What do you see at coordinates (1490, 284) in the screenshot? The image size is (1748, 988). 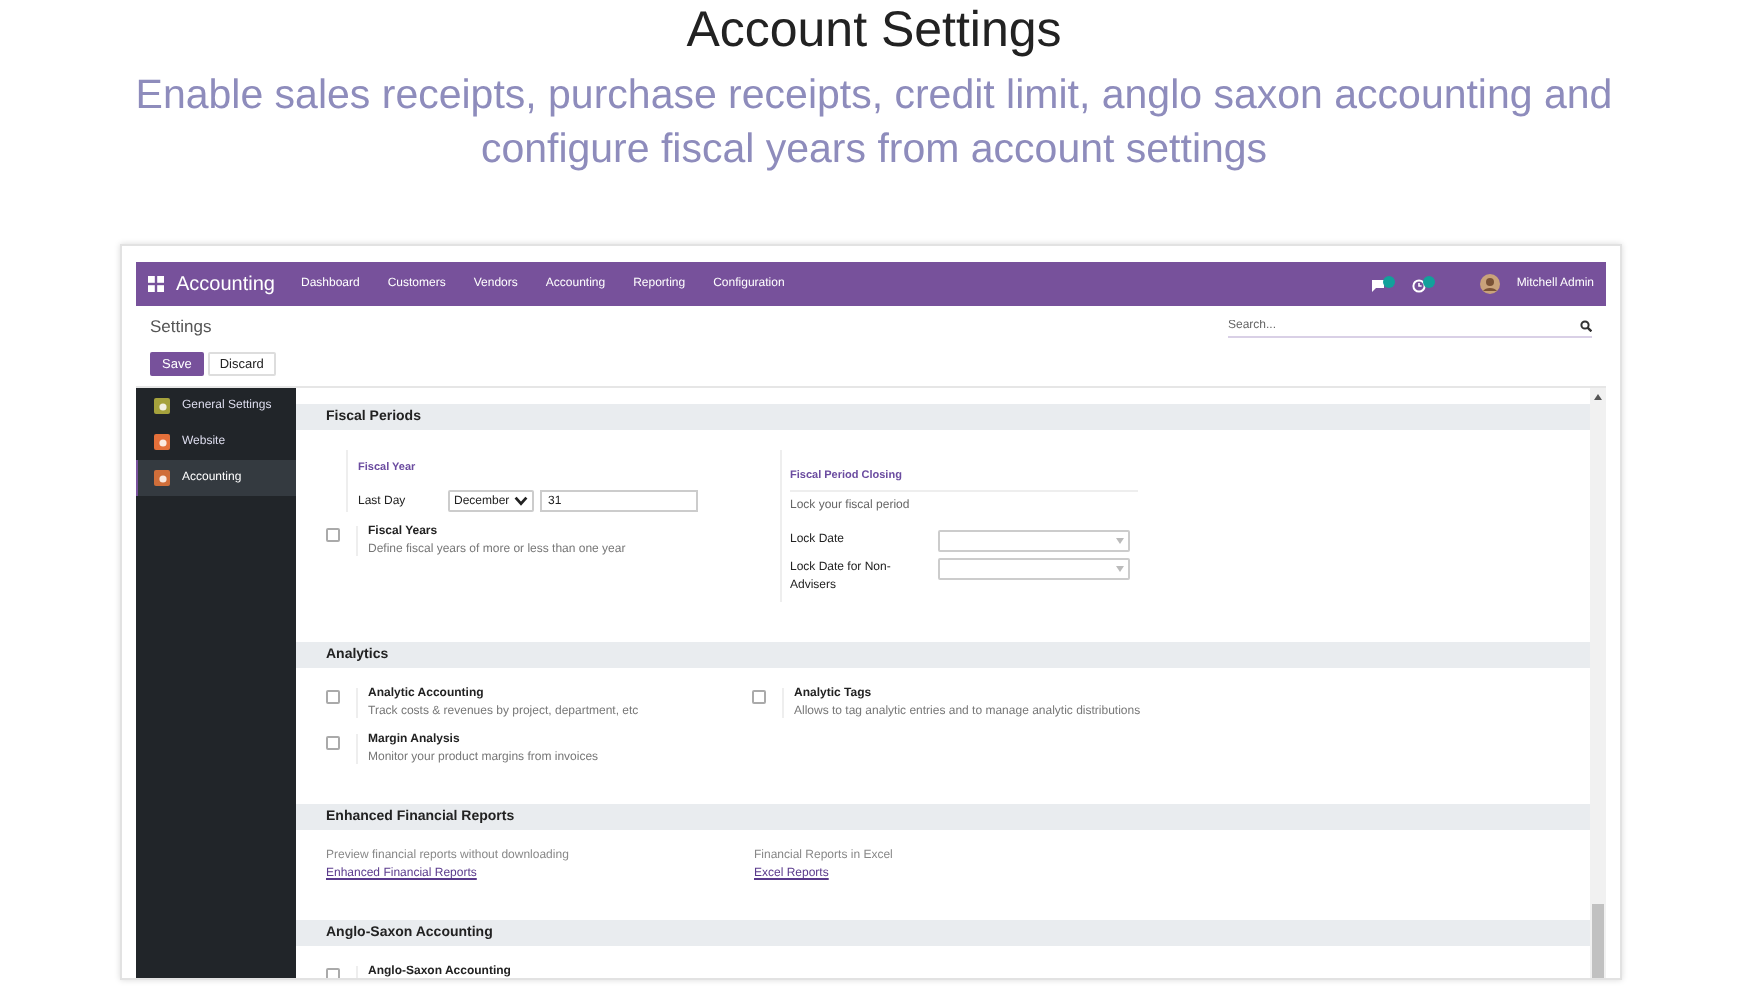 I see `avatar-icon` at bounding box center [1490, 284].